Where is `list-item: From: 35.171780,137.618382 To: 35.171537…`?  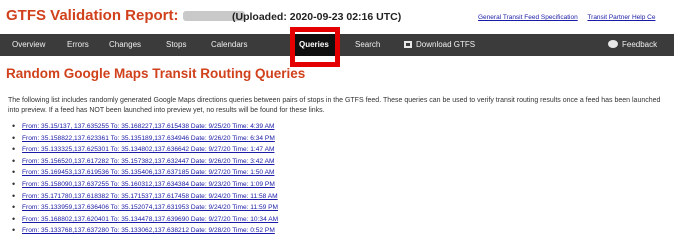
list-item: From: 35.171780,137.618382 To: 35.171537… is located at coordinates (145, 197).